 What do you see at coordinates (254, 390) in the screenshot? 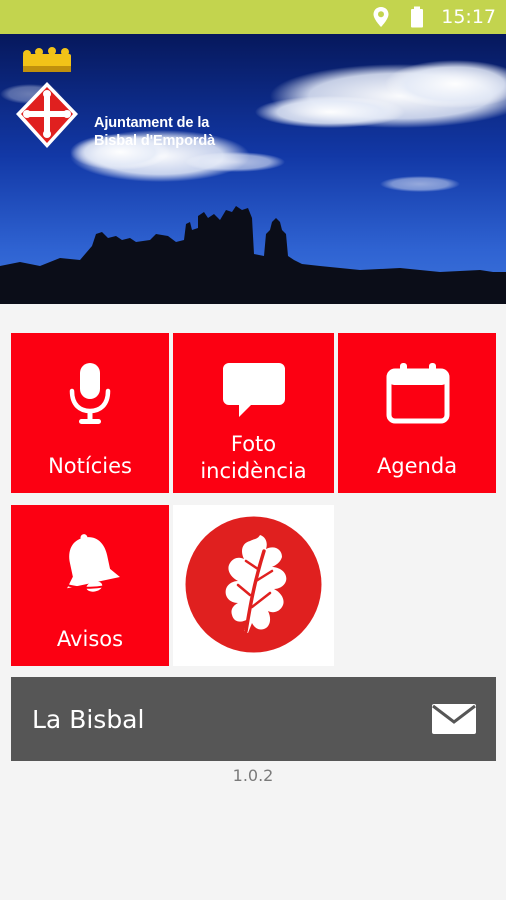
I see `speech-bubble-icon` at bounding box center [254, 390].